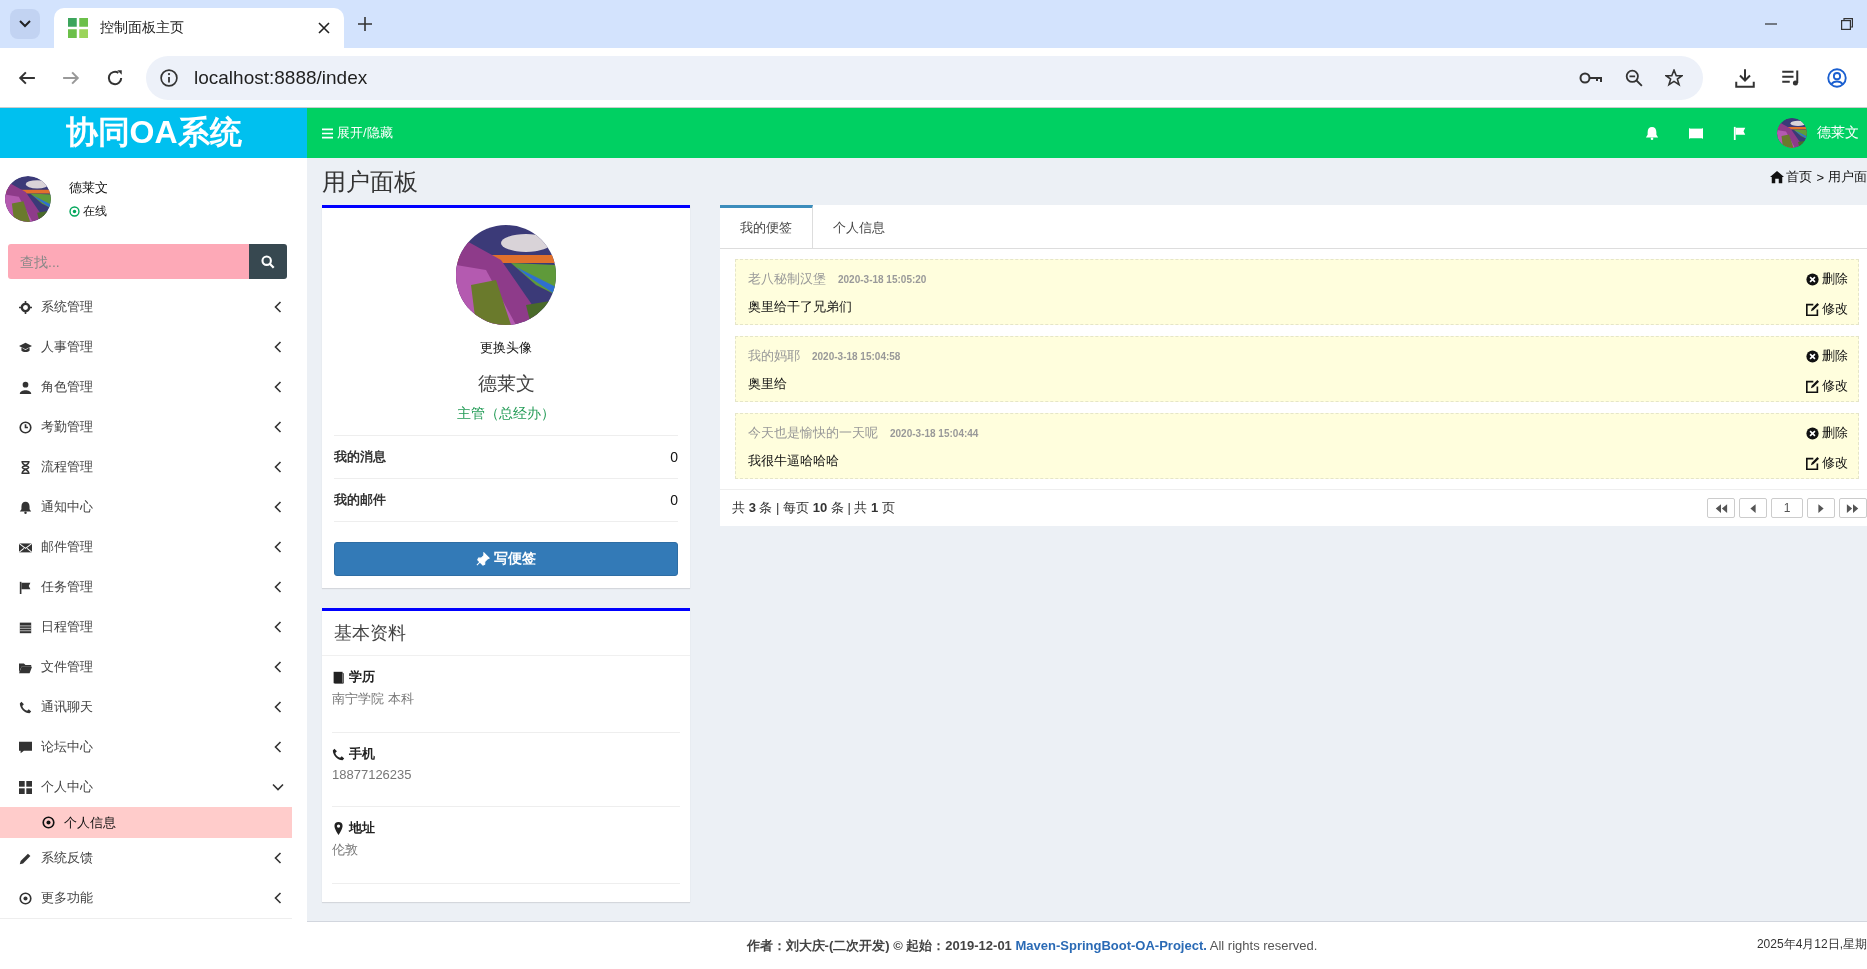  What do you see at coordinates (674, 457) in the screenshot?
I see `stat-value: 0` at bounding box center [674, 457].